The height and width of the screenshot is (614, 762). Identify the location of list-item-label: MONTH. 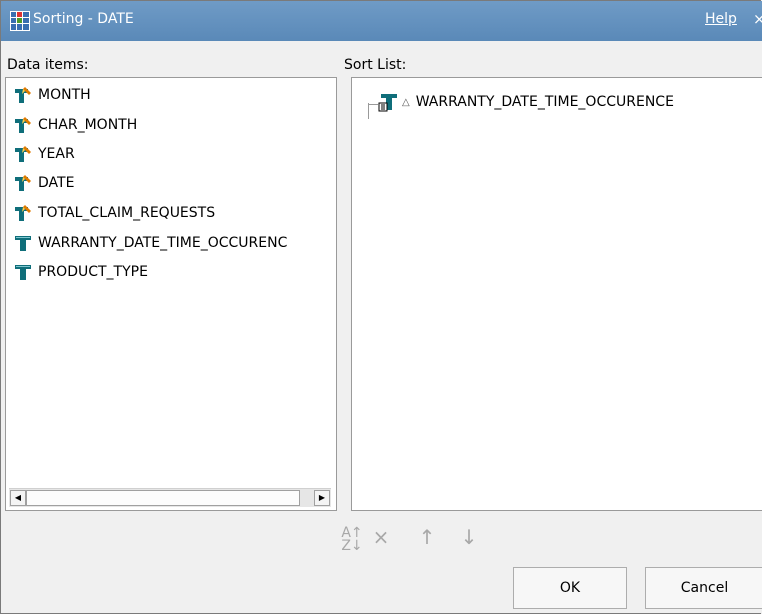
(64, 95).